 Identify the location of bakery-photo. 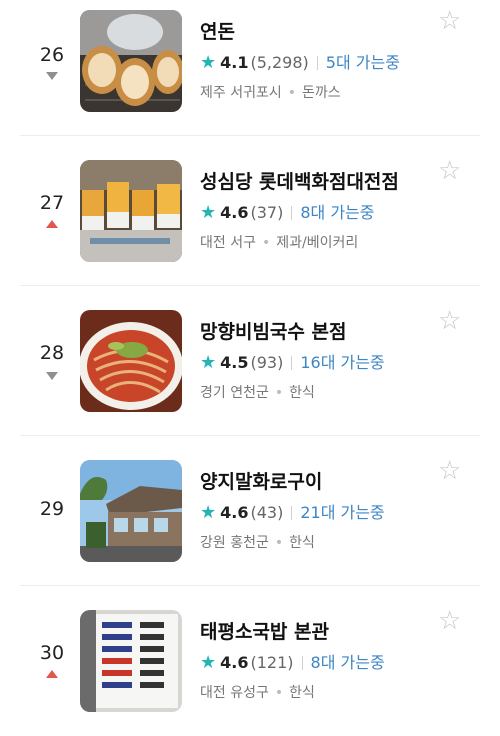
(131, 211).